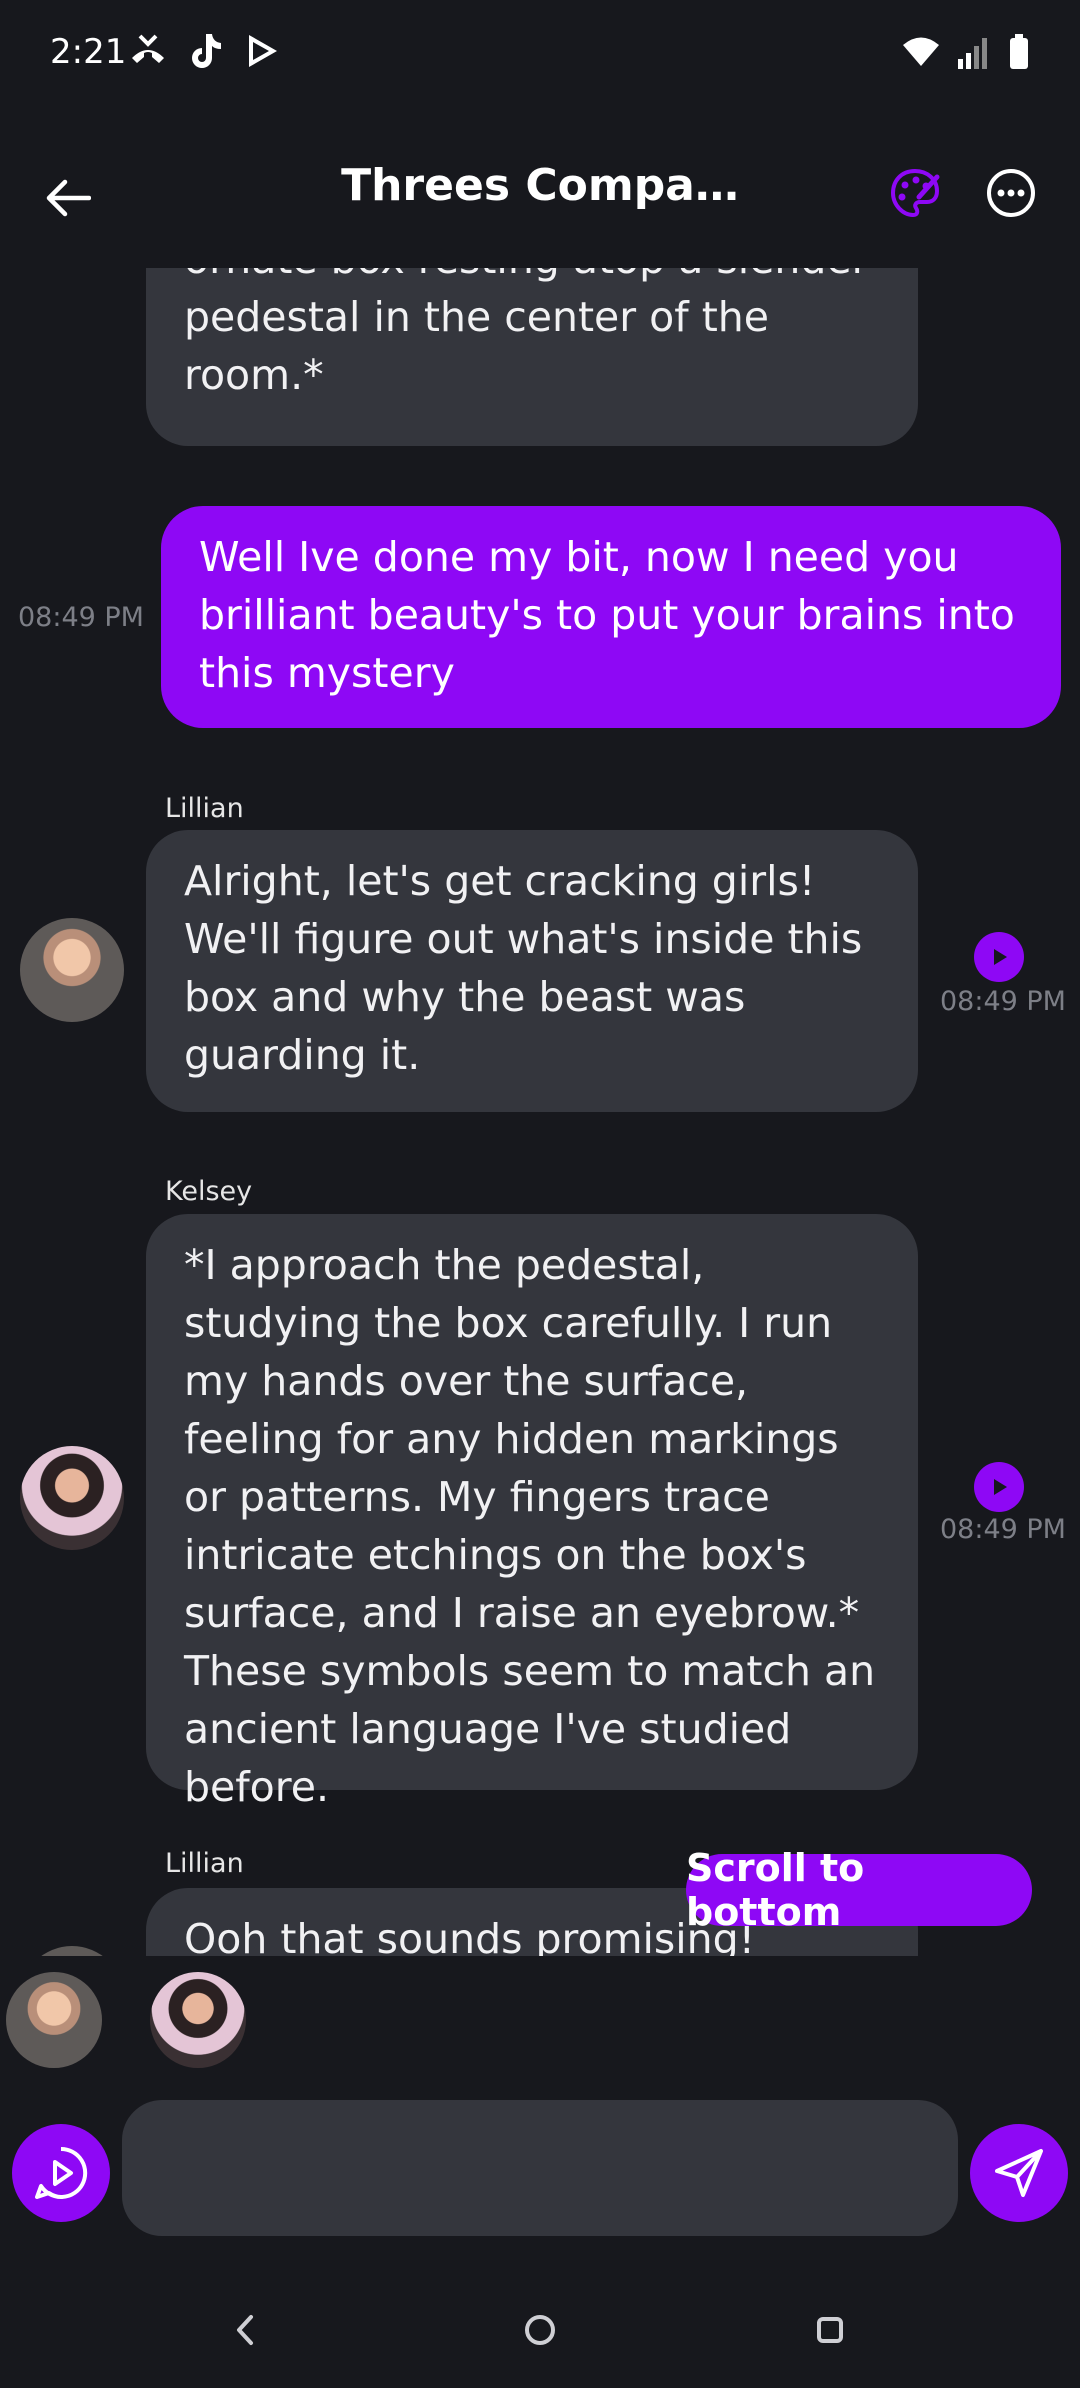 The image size is (1080, 2388). Describe the element at coordinates (148, 48) in the screenshot. I see `missed-call-icon` at that location.